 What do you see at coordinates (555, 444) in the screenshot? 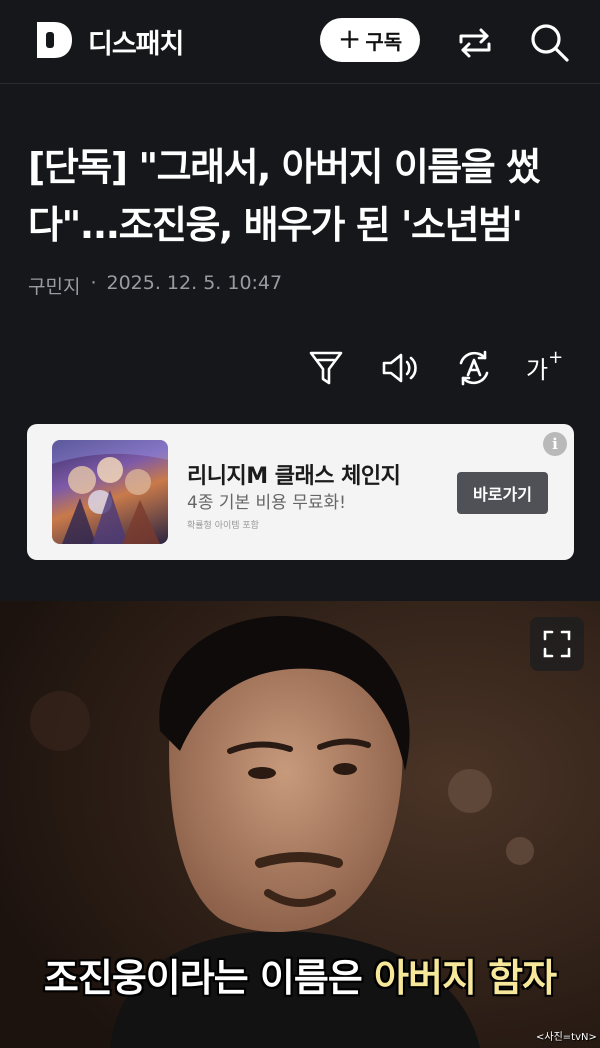
I see `ad-info-icon: i` at bounding box center [555, 444].